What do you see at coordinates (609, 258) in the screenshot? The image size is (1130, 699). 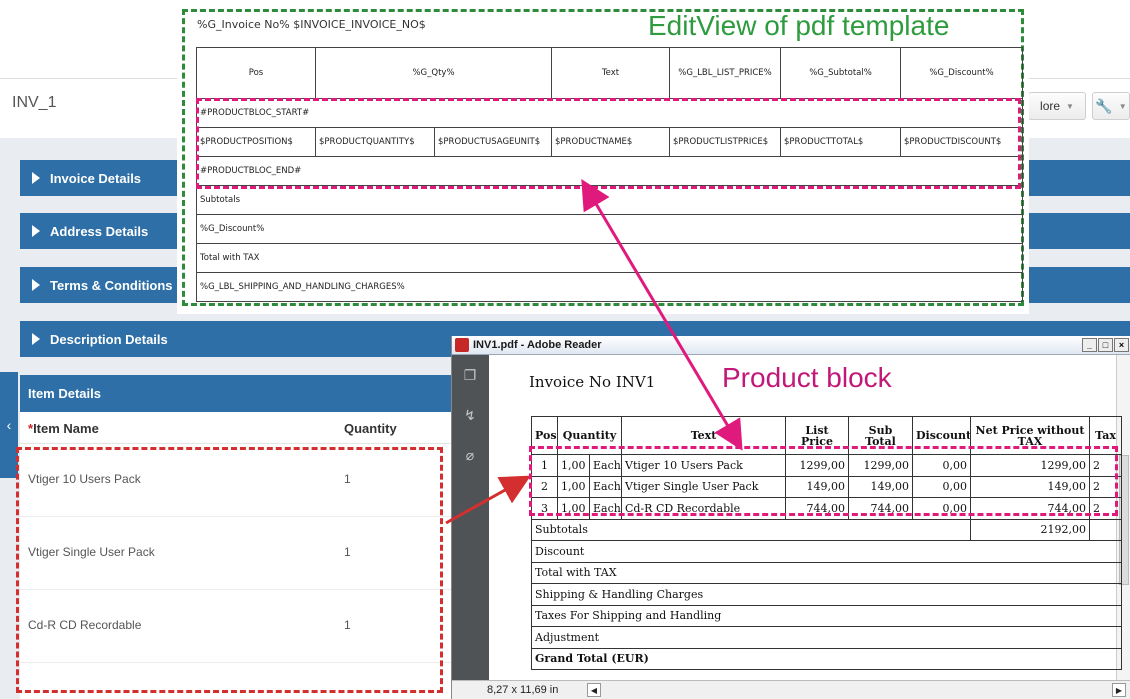 I see `template-total-row: Total with TAX` at bounding box center [609, 258].